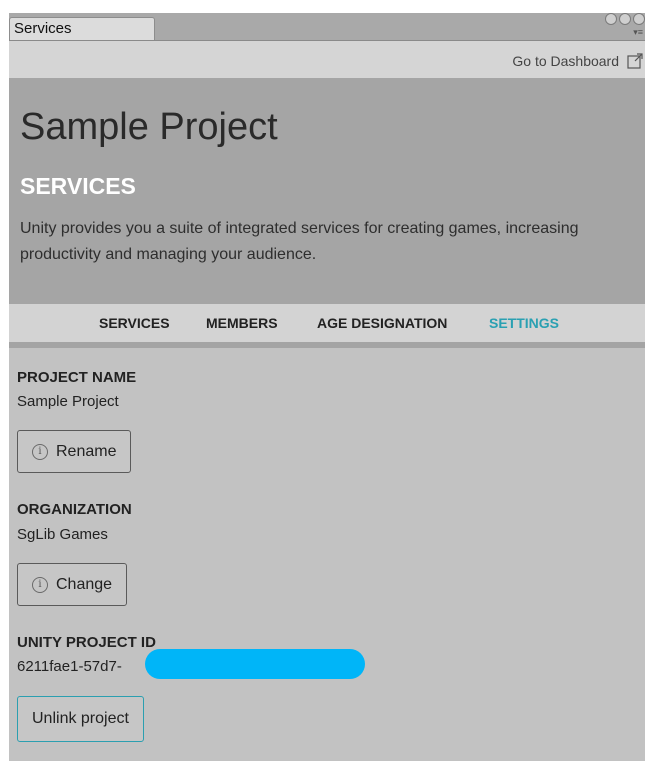 Image resolution: width=645 pixels, height=761 pixels. I want to click on go-to-dashboard-link: Go to Dashboard, so click(565, 61).